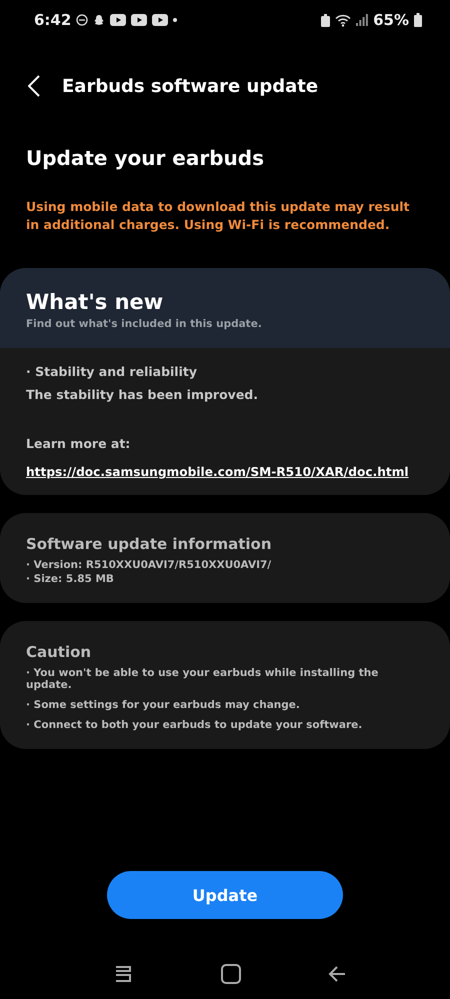 The width and height of the screenshot is (450, 999). I want to click on caution-line: · Some settings for your earbuds may change., so click(163, 705).